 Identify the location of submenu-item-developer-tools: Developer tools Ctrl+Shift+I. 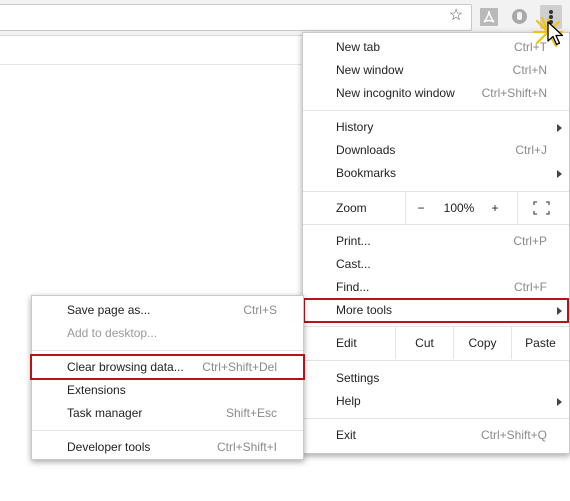
(167, 447).